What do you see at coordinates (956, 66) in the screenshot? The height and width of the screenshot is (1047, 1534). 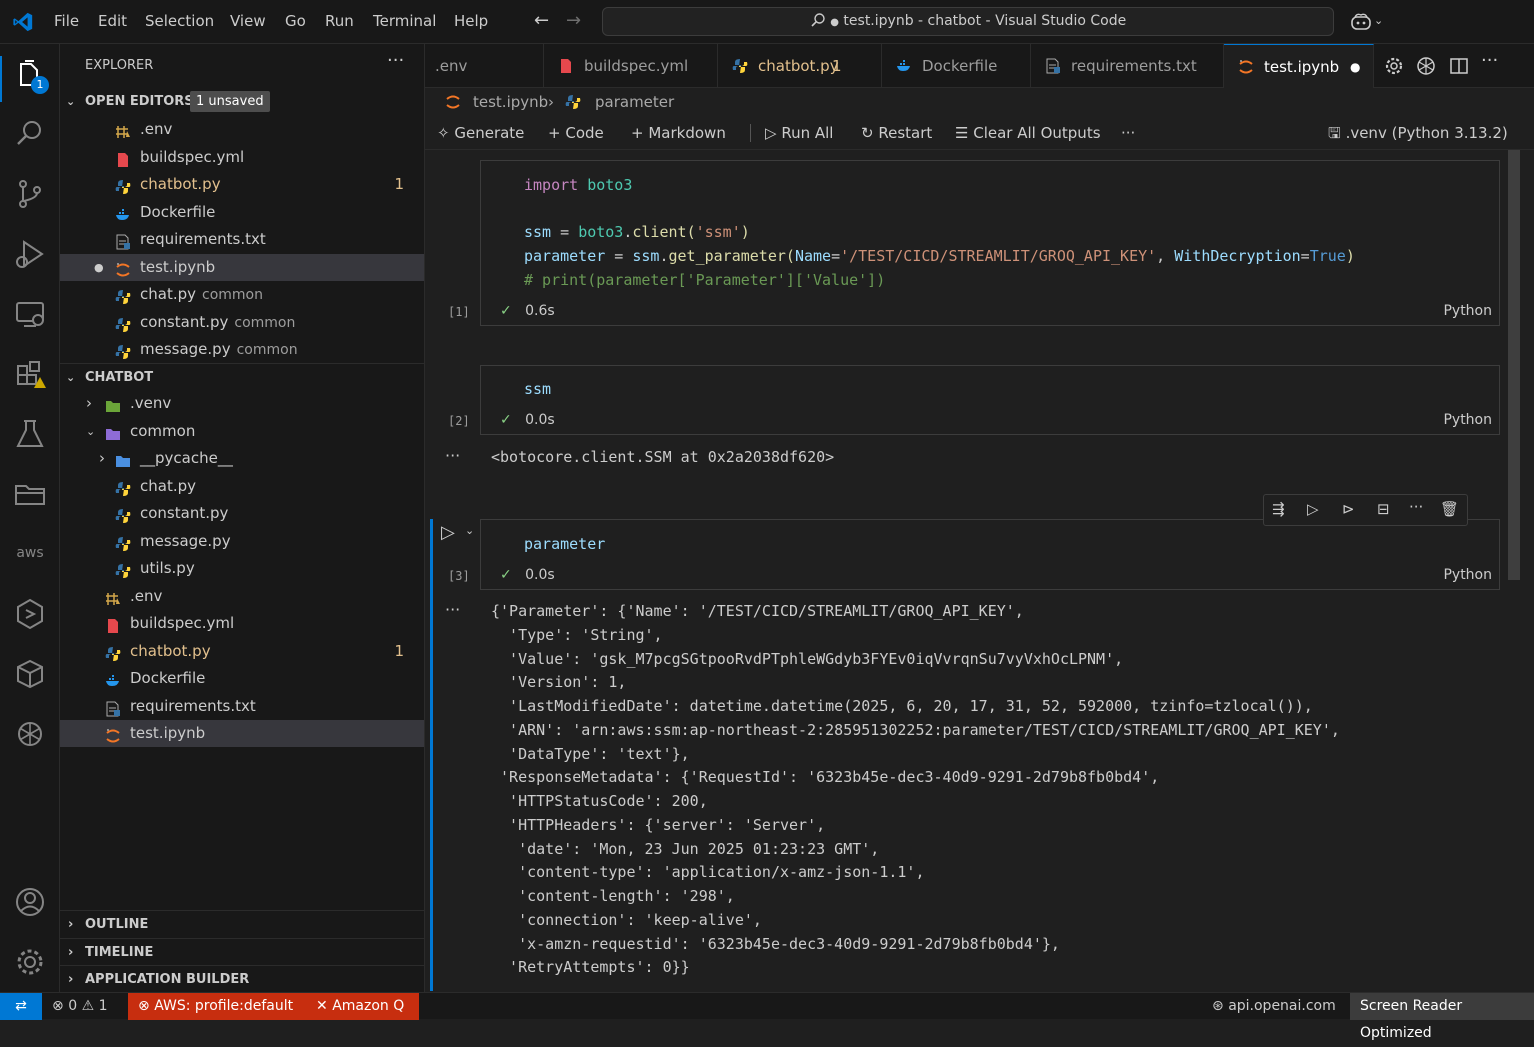 I see `tab-dockerfile: Dockerfile` at bounding box center [956, 66].